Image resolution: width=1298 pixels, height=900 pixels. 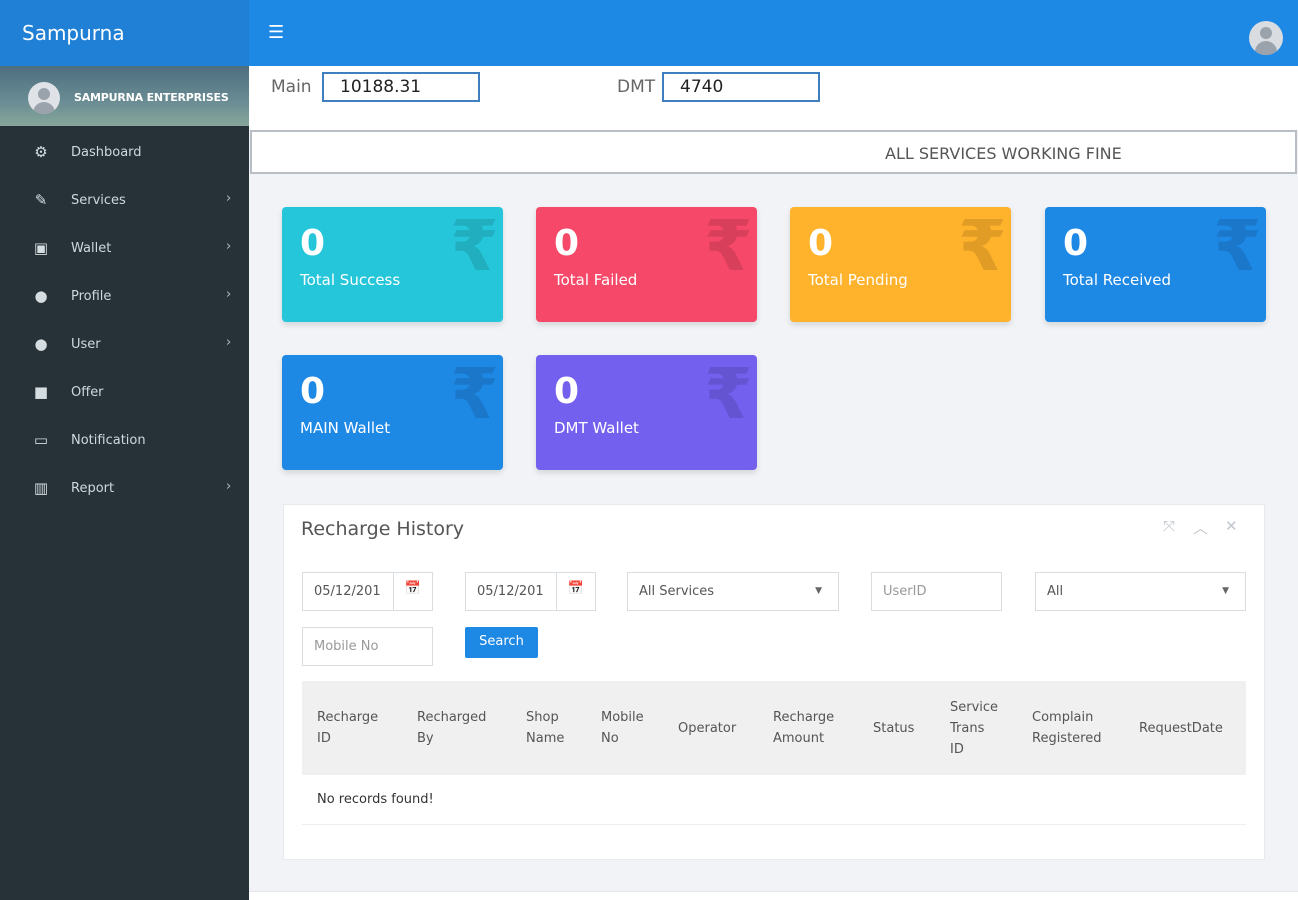 I want to click on sidebar-item-label: Notification, so click(x=108, y=440).